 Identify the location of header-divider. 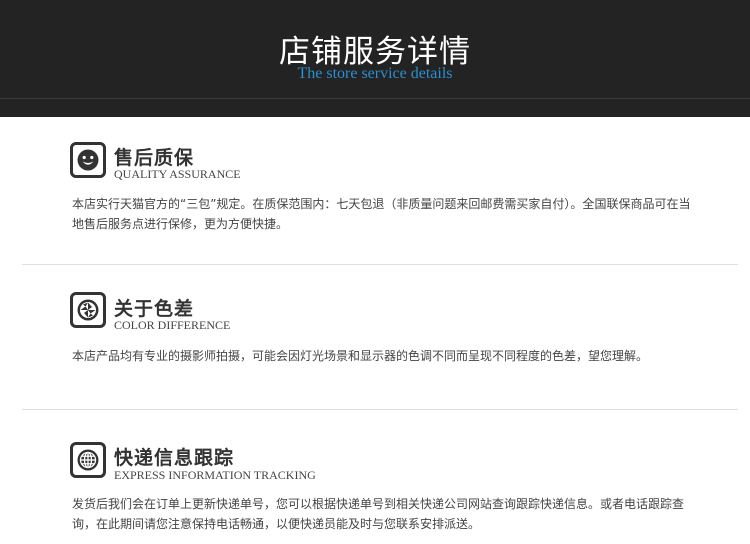
(375, 98).